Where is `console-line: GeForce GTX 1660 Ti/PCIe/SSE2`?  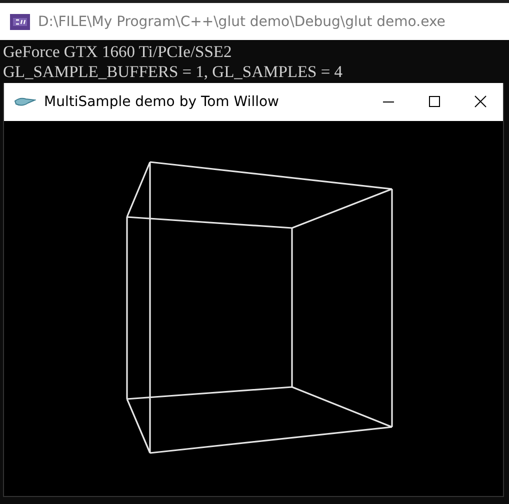
console-line: GeForce GTX 1660 Ti/PCIe/SSE2 is located at coordinates (118, 52).